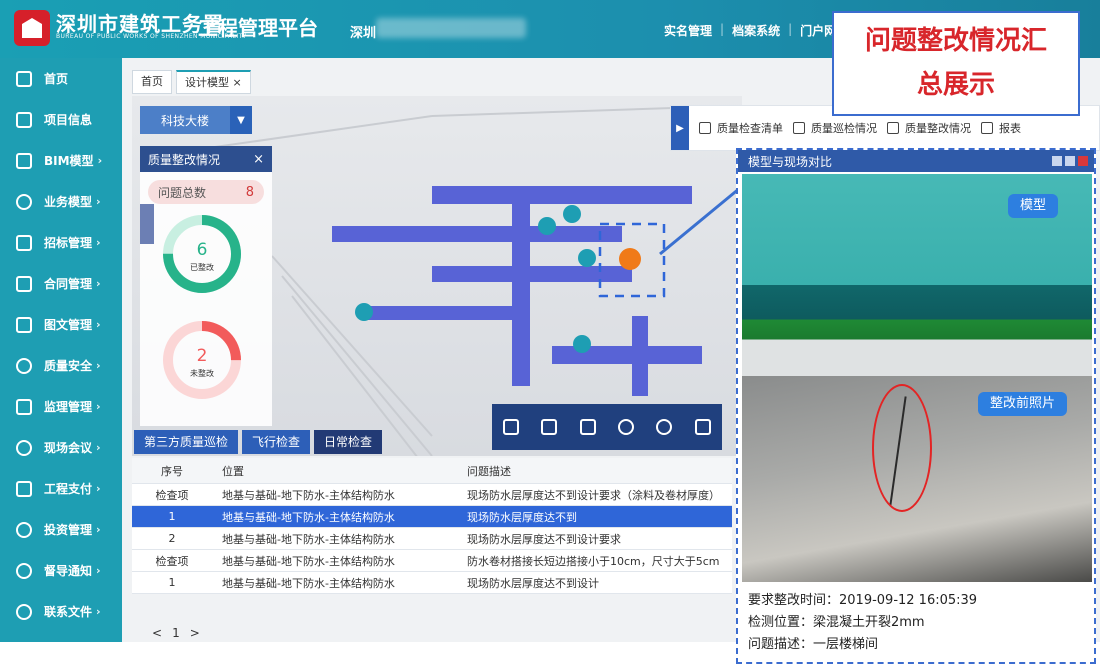 This screenshot has width=1112, height=671. What do you see at coordinates (184, 120) in the screenshot?
I see `building-select-value: 科技大楼` at bounding box center [184, 120].